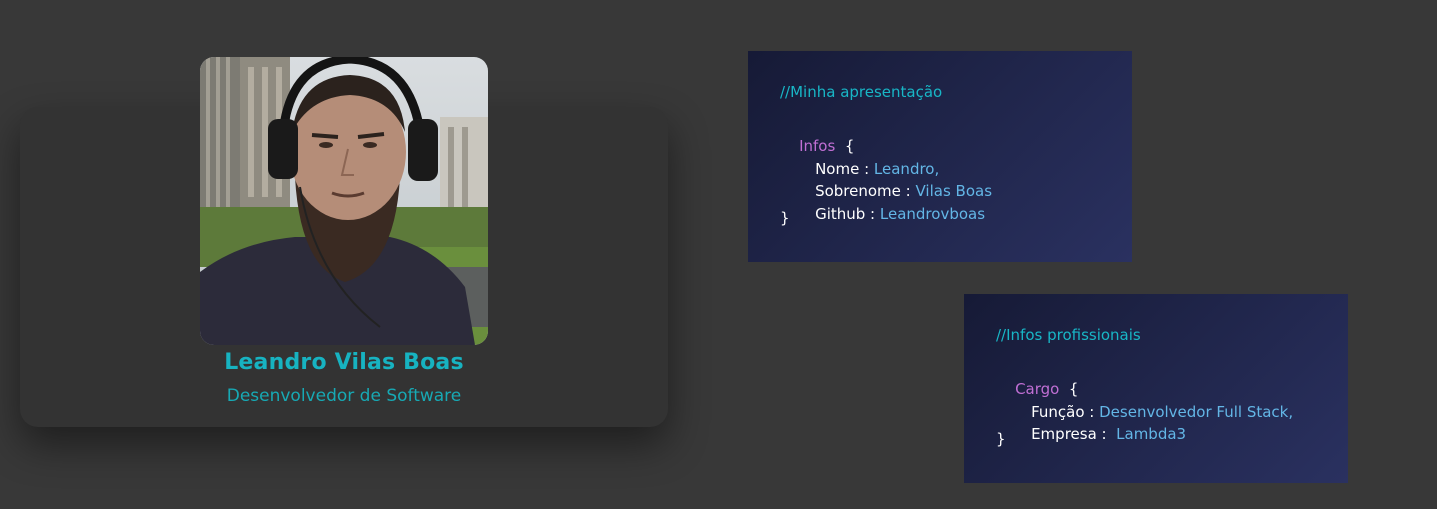  I want to click on field-line-github: Github : Leandrovboas, so click(890, 214).